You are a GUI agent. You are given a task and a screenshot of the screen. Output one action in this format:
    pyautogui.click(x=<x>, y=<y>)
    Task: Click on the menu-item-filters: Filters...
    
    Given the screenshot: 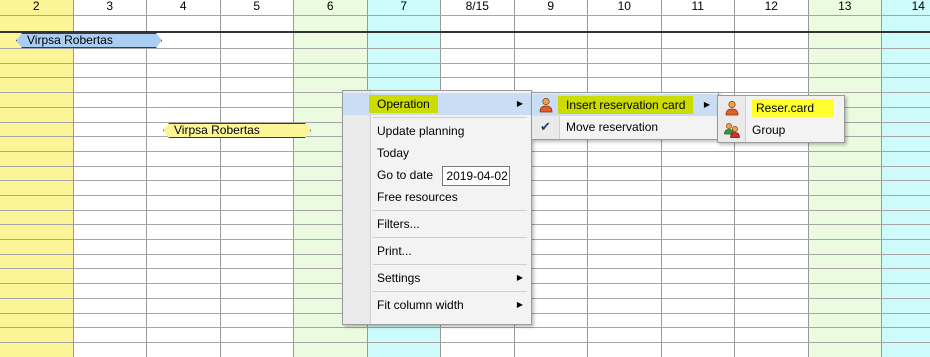 What is the action you would take?
    pyautogui.click(x=437, y=224)
    